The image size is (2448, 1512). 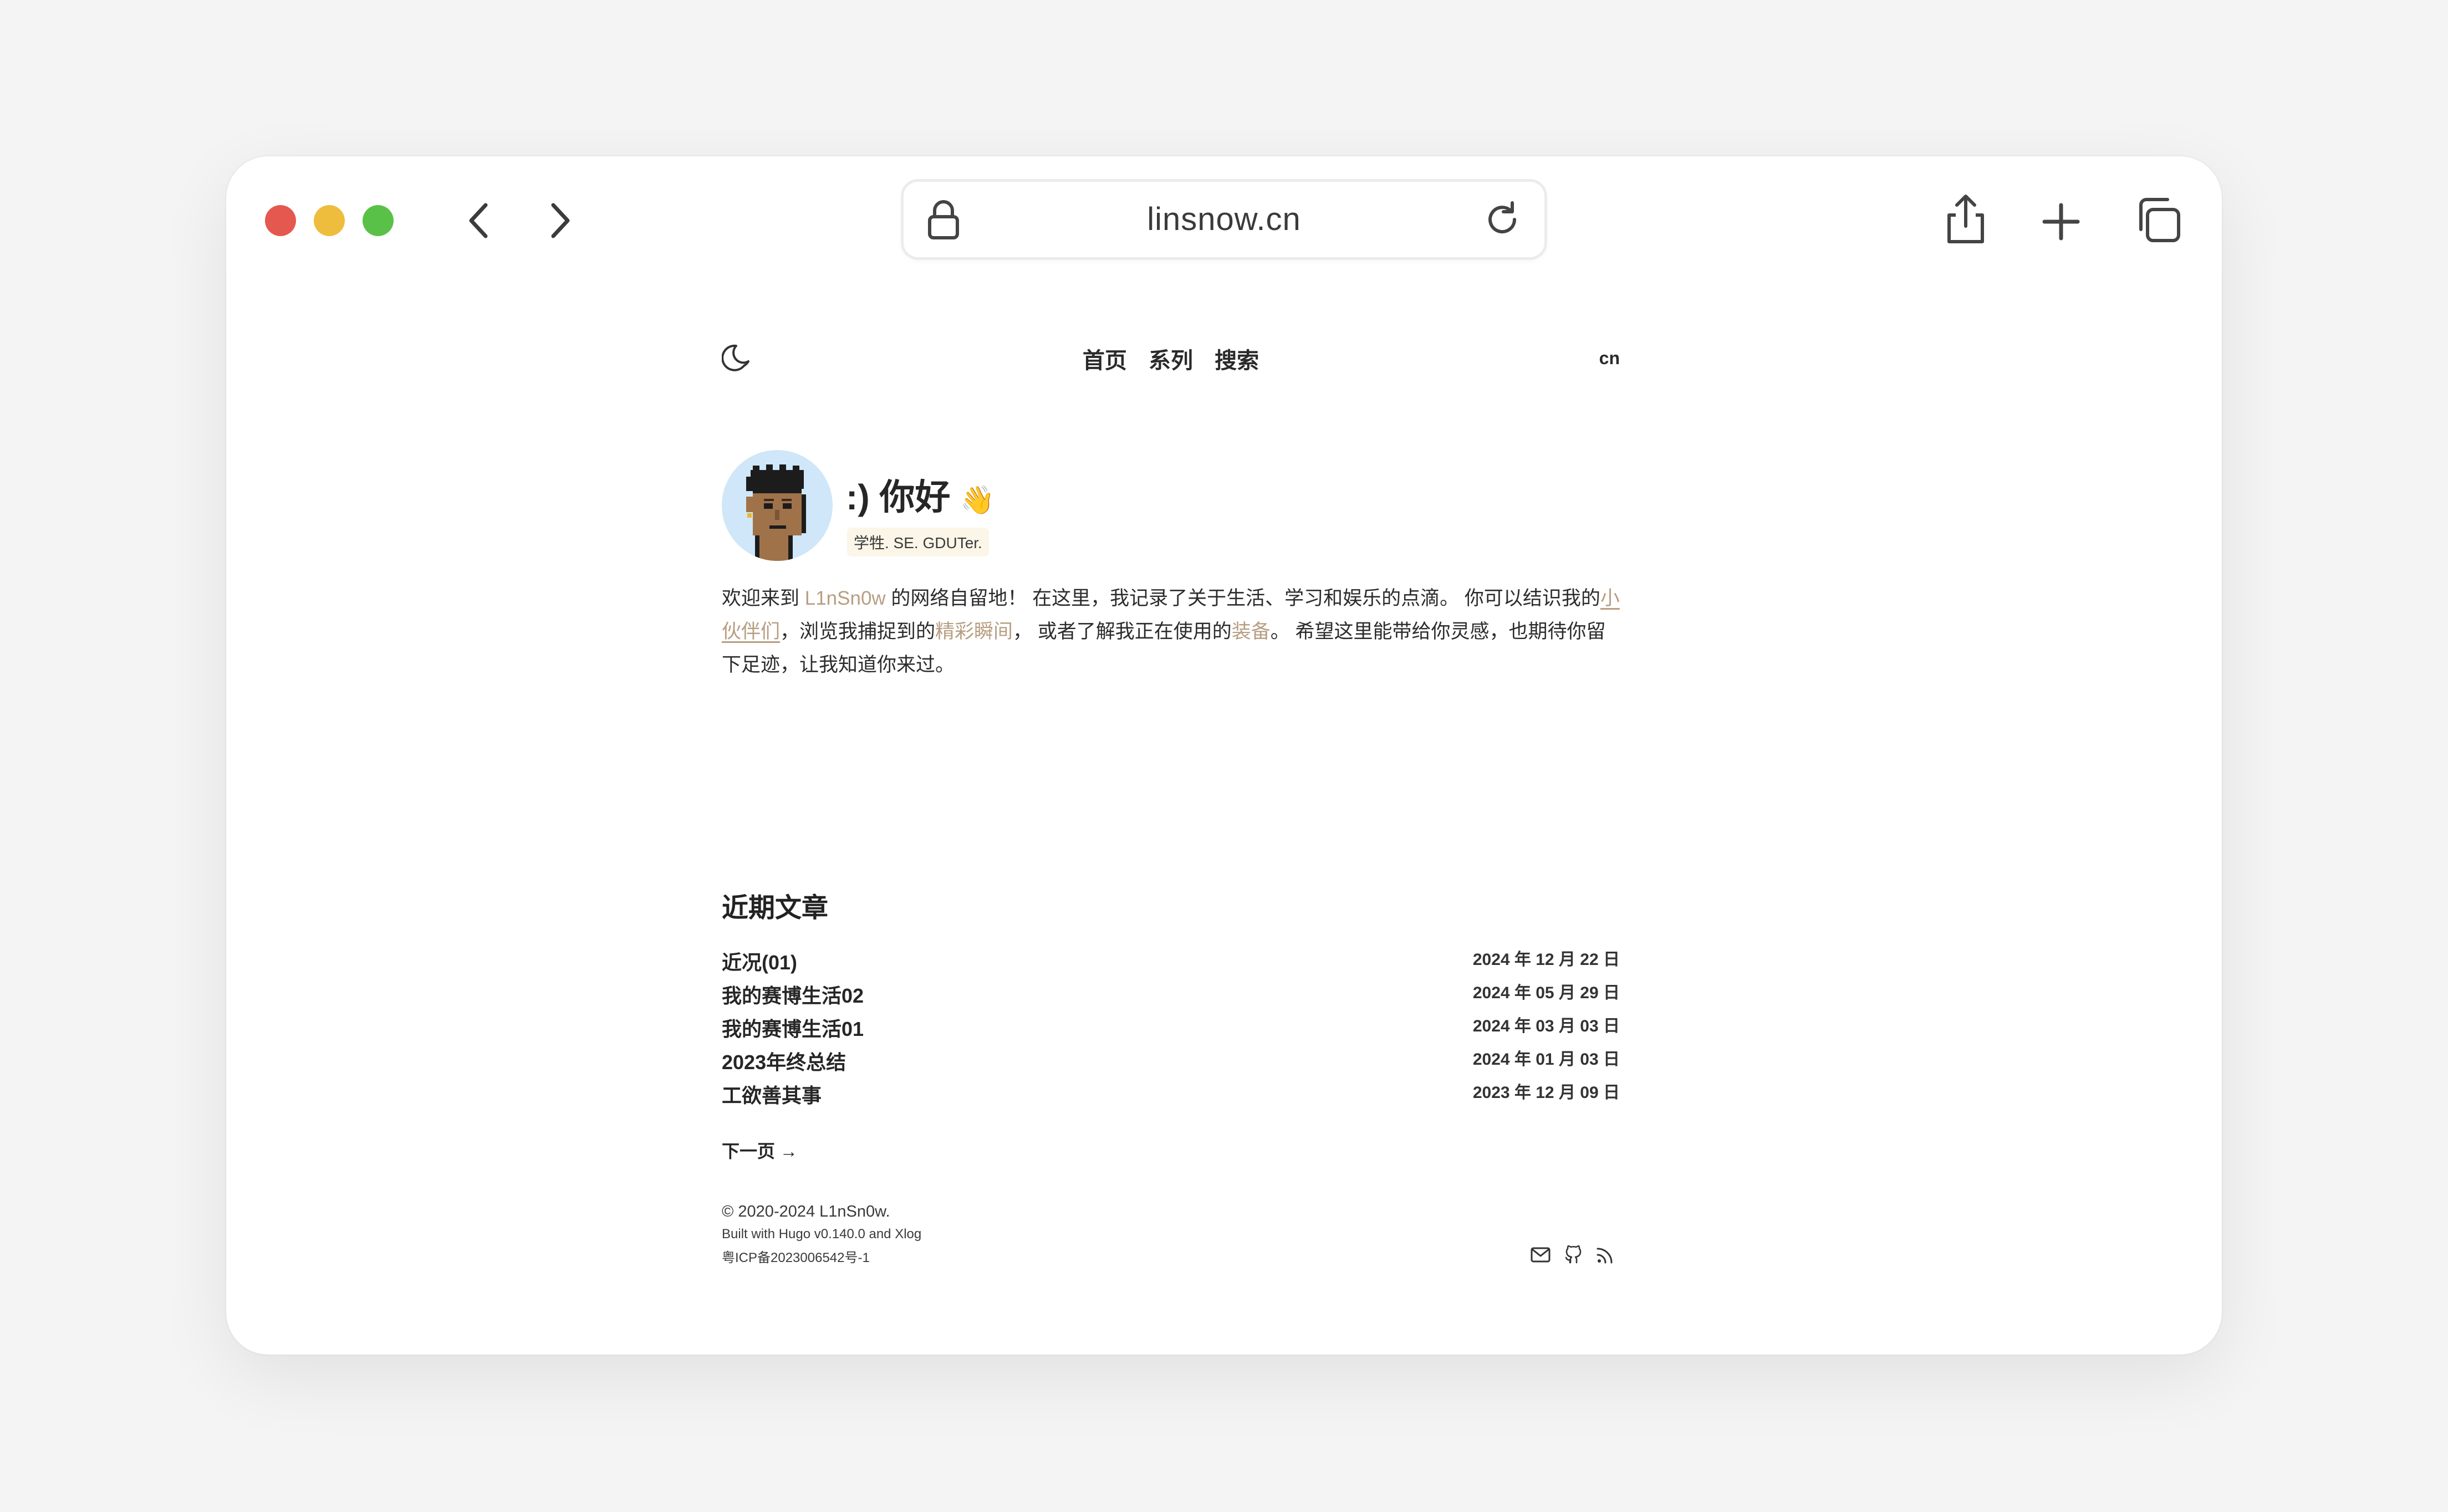 I want to click on avatar, so click(x=777, y=505).